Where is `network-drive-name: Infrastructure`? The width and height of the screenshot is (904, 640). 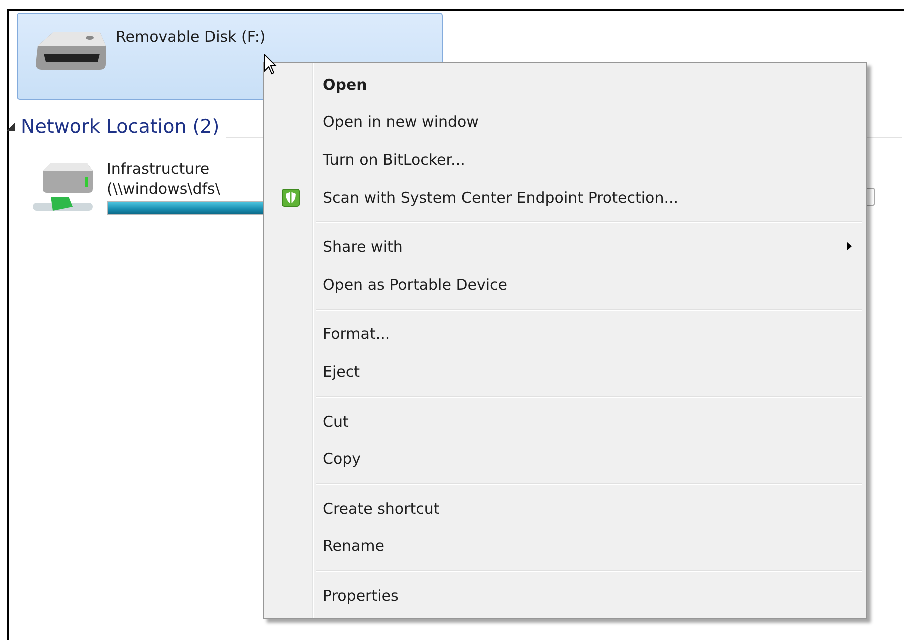 network-drive-name: Infrastructure is located at coordinates (158, 169).